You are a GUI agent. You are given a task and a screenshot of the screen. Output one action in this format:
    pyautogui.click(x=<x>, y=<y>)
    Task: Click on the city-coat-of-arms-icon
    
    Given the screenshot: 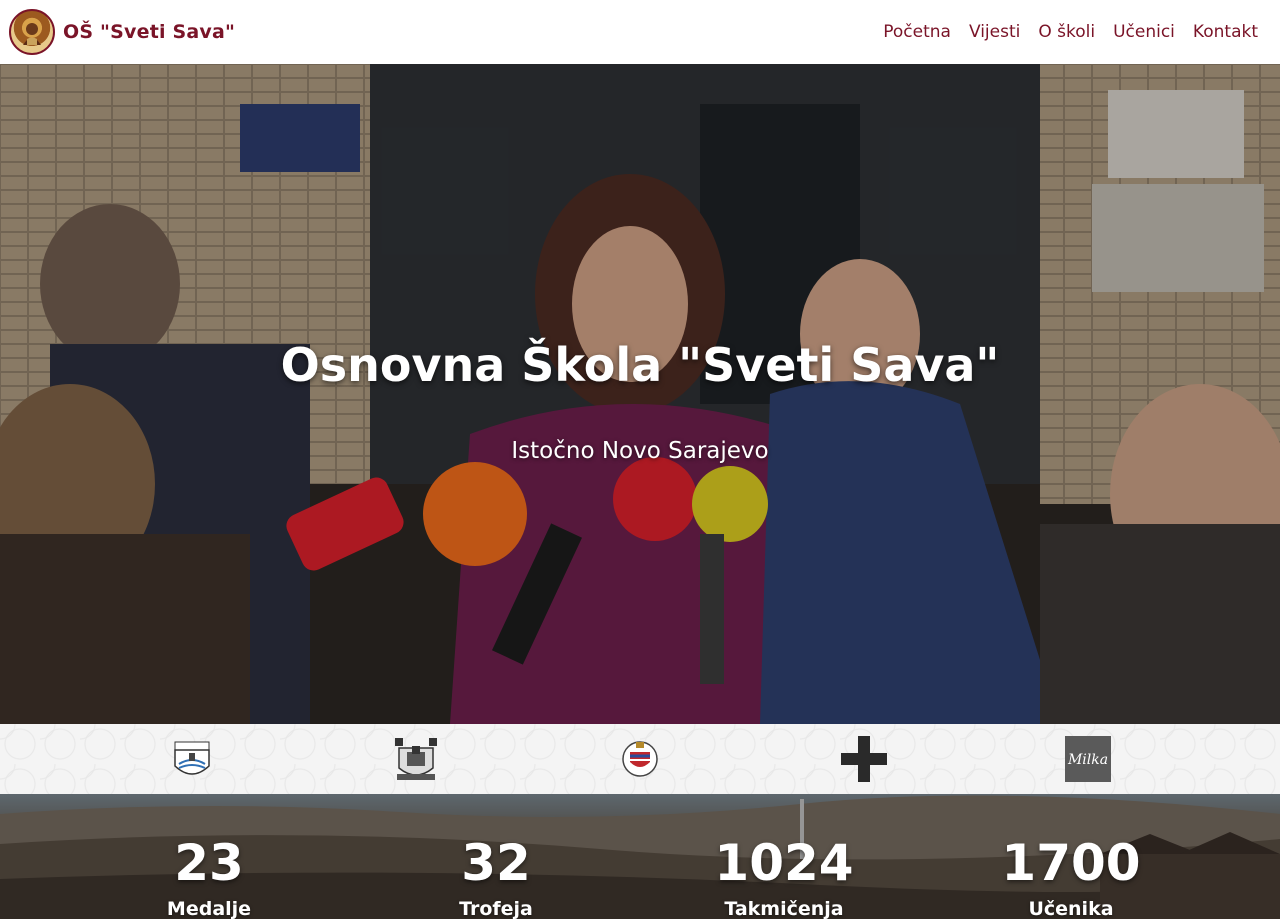 What is the action you would take?
    pyautogui.click(x=416, y=759)
    